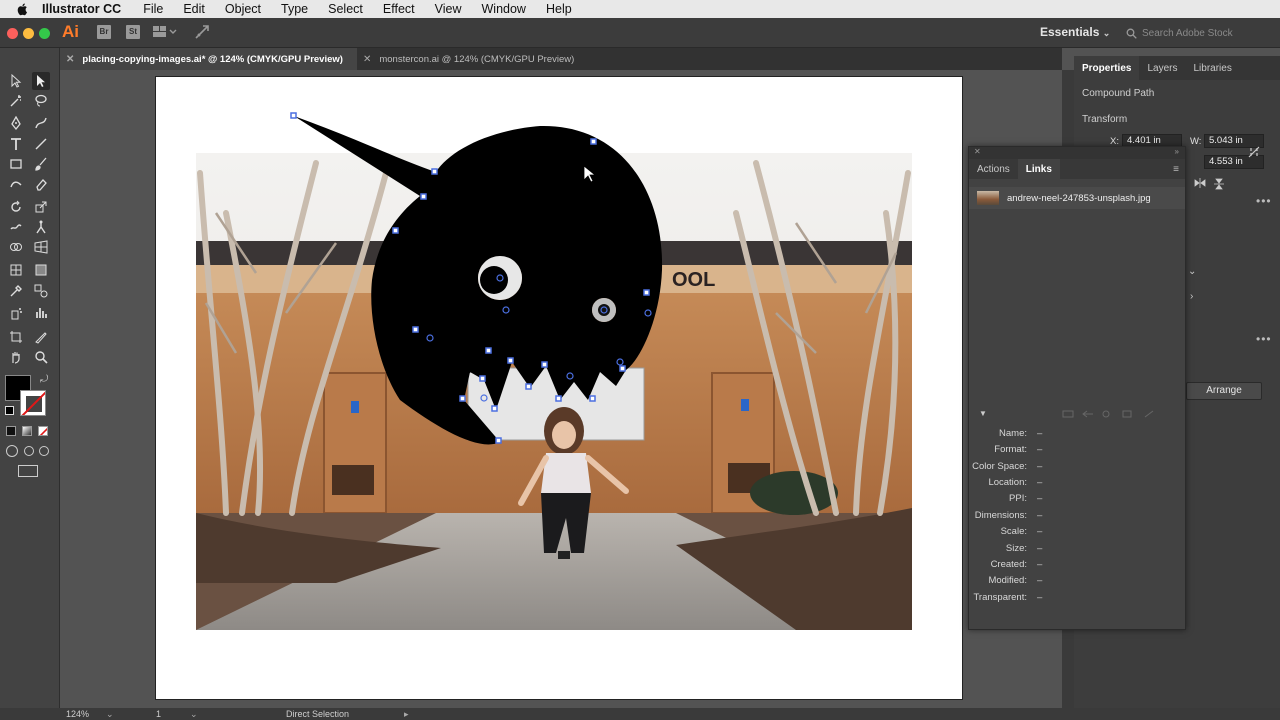 This screenshot has height=720, width=1280. I want to click on none-mode-icon, so click(43, 431).